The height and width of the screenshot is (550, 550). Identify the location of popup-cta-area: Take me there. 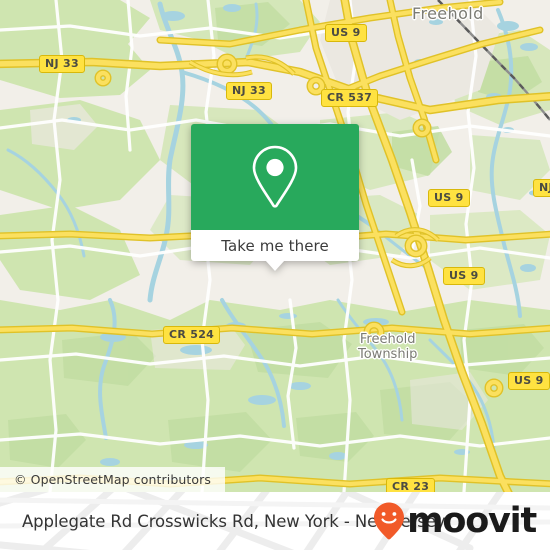
(275, 250).